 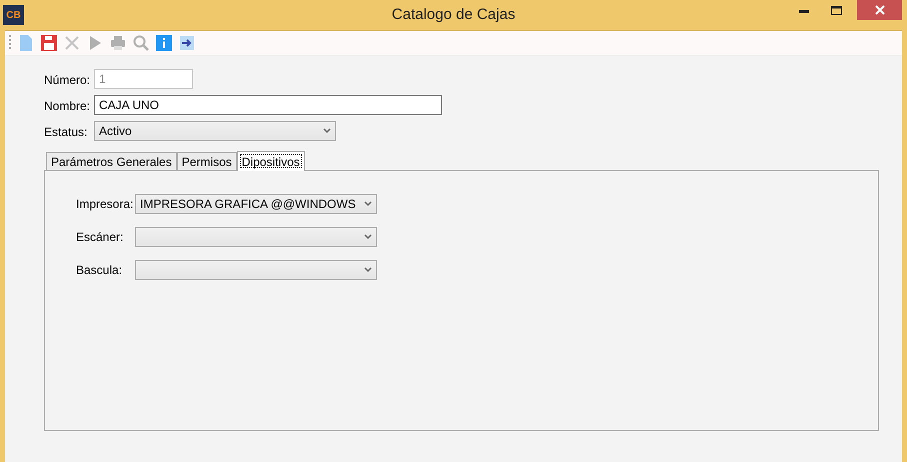 What do you see at coordinates (68, 80) in the screenshot?
I see `field-label: Número:` at bounding box center [68, 80].